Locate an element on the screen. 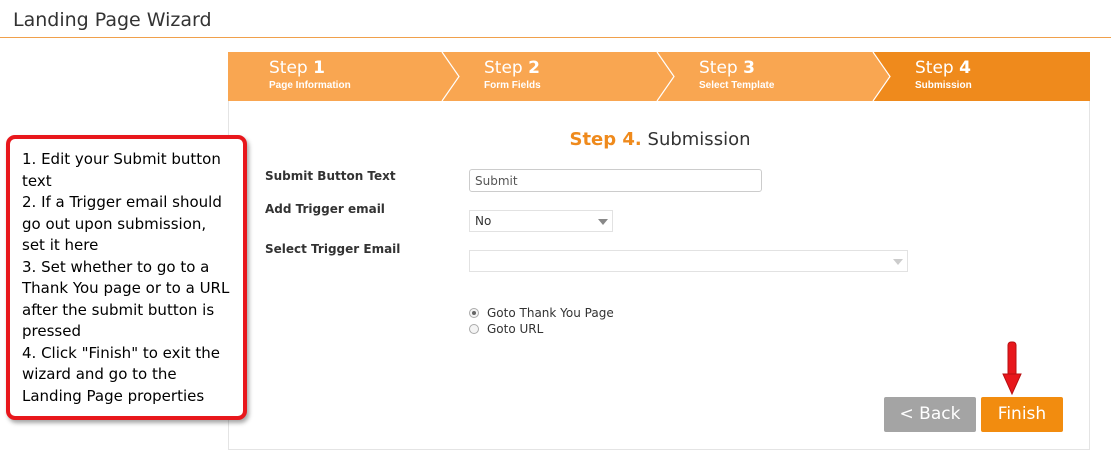 The image size is (1111, 469). step-4-label: Submission is located at coordinates (943, 85).